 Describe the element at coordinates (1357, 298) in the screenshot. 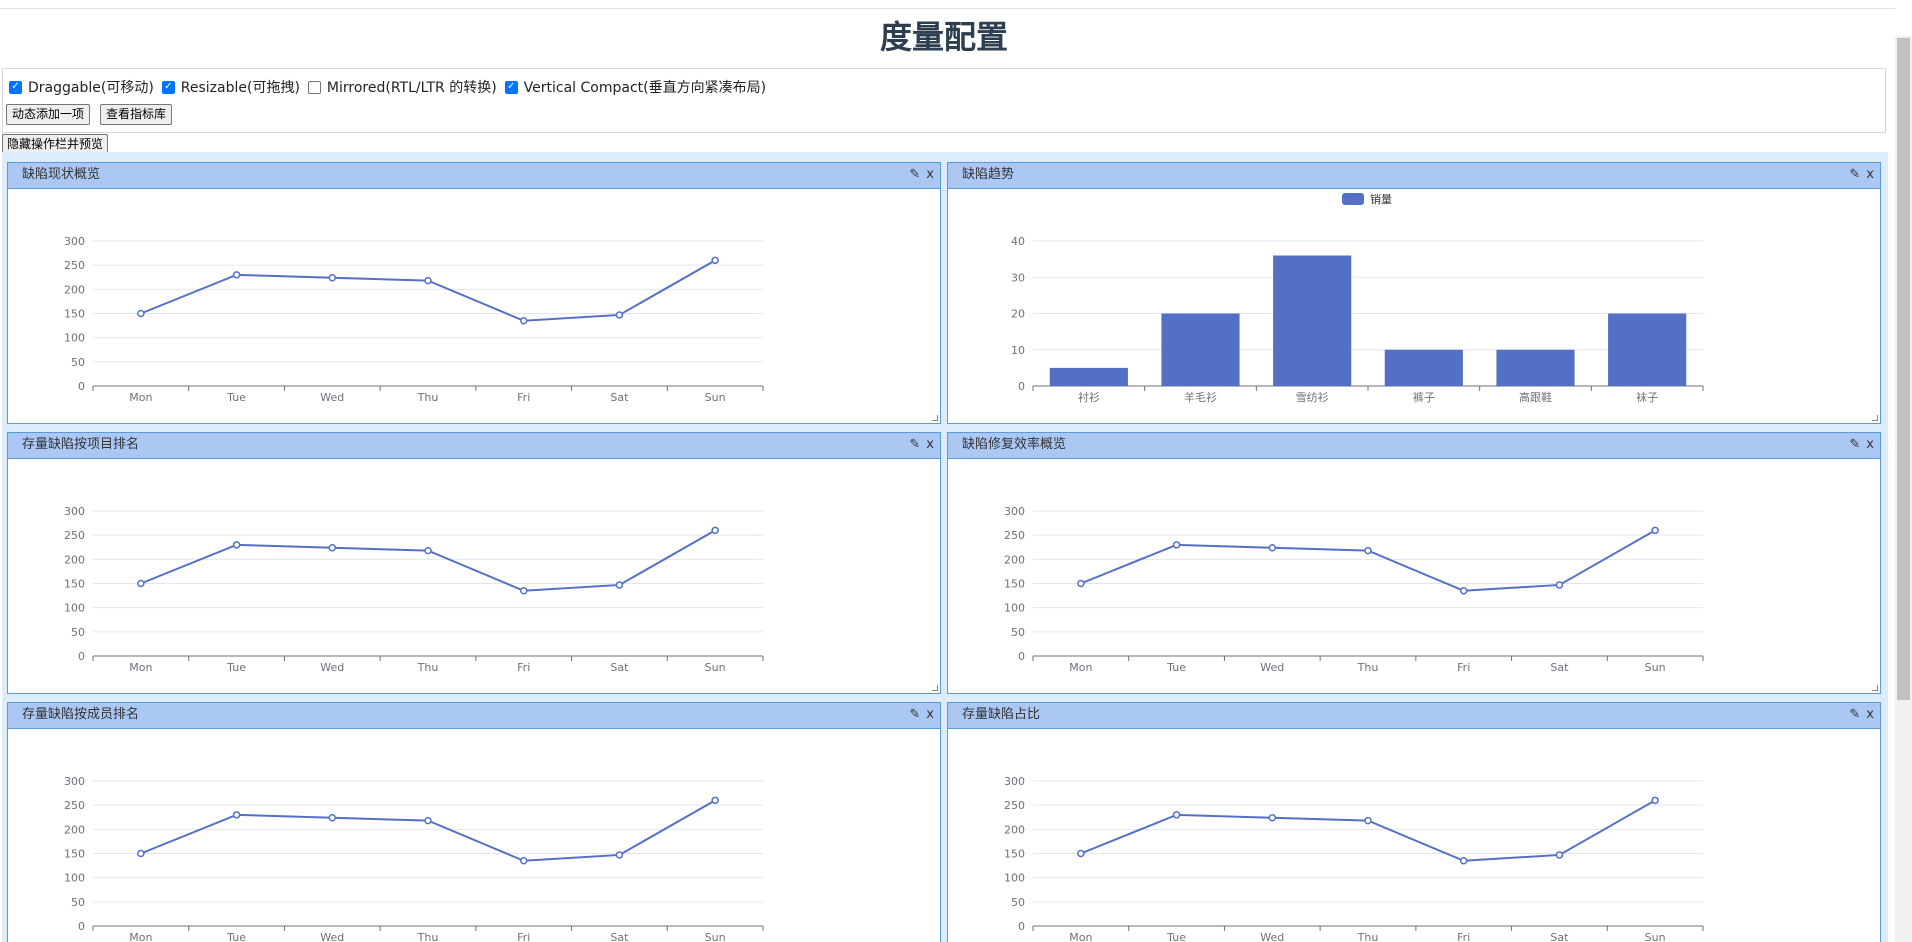

I see `chart: 0 10 20 30 40 衬衫 羊毛衫 雪纺衫 裤子 高跟鞋 袜子 销量` at that location.